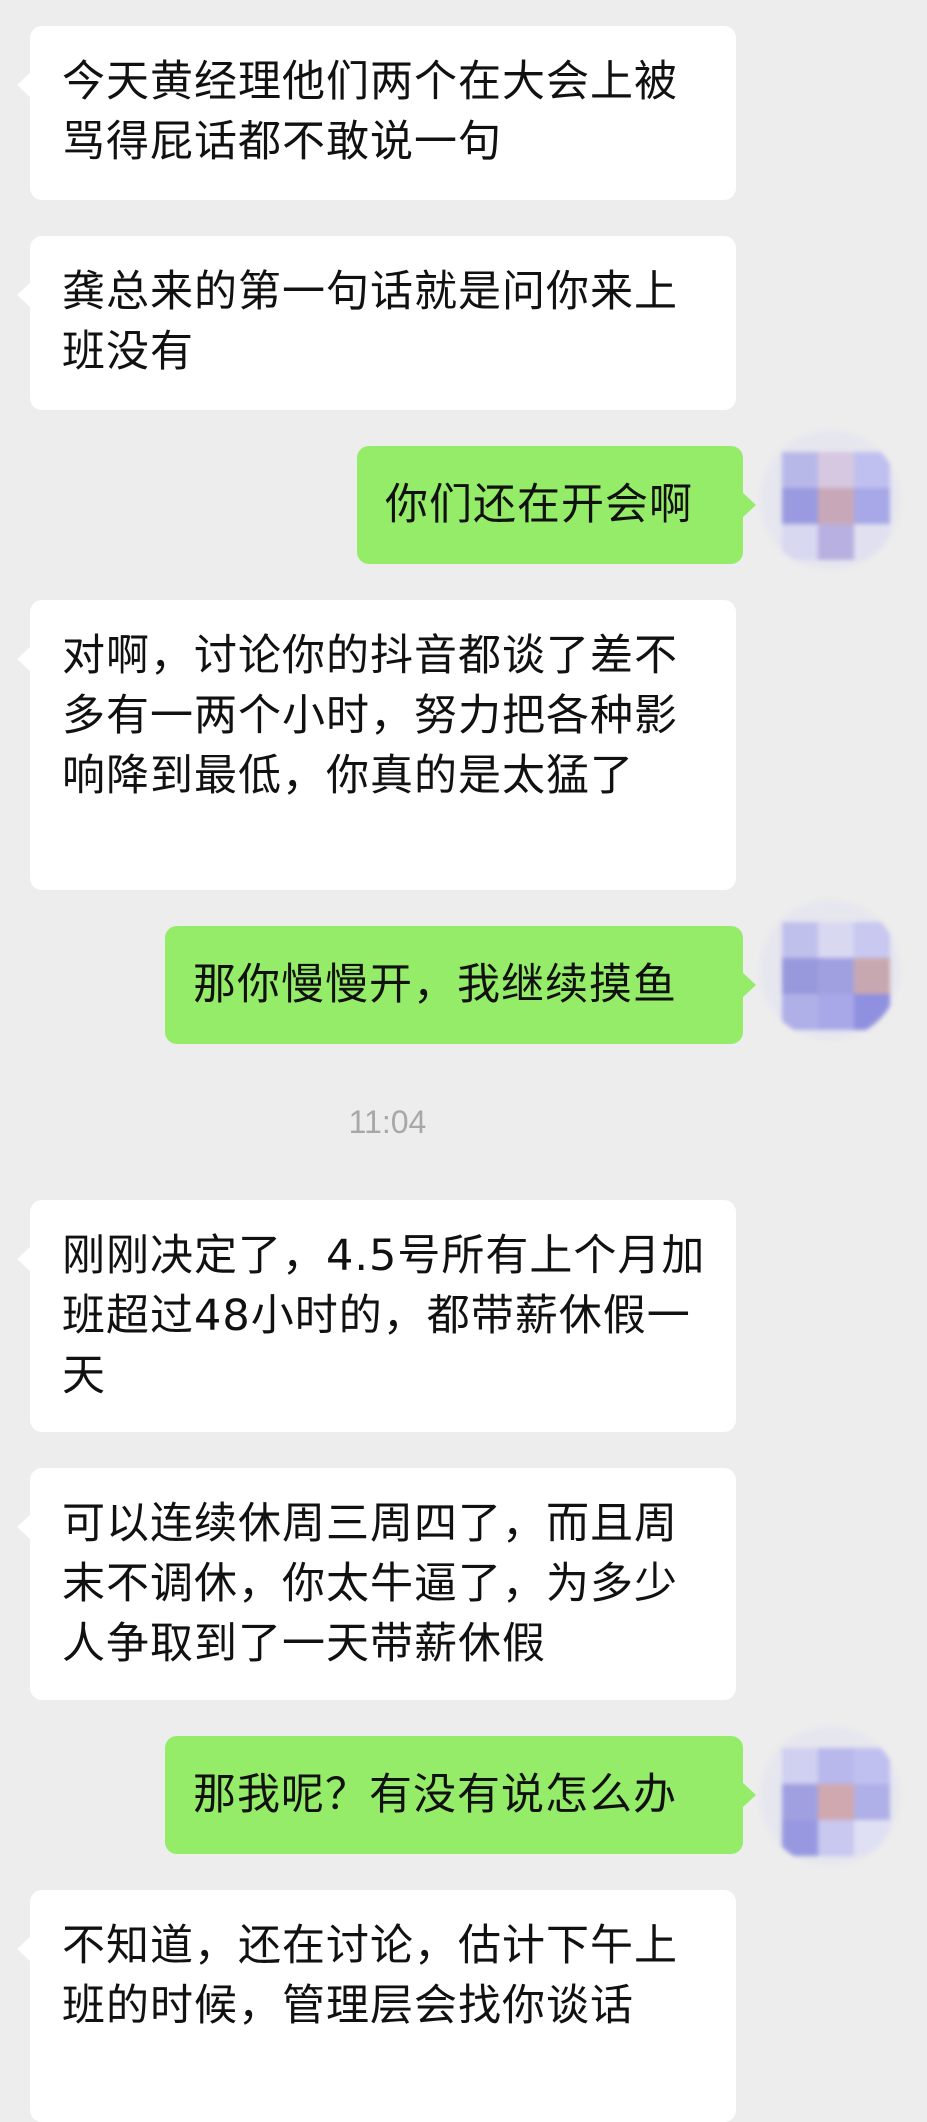  I want to click on incoming-message-bubble: 龚总来的第一句话就是问你来上班没有, so click(376, 323).